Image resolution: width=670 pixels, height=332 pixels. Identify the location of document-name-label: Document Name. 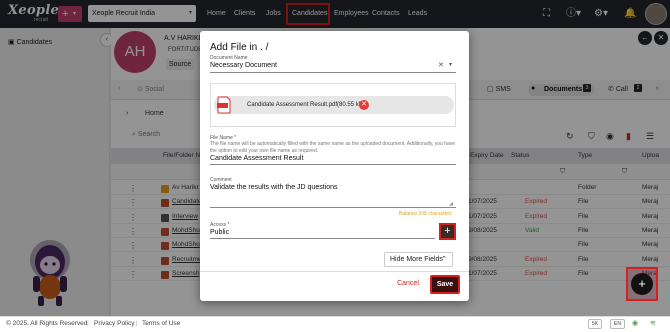
(229, 58).